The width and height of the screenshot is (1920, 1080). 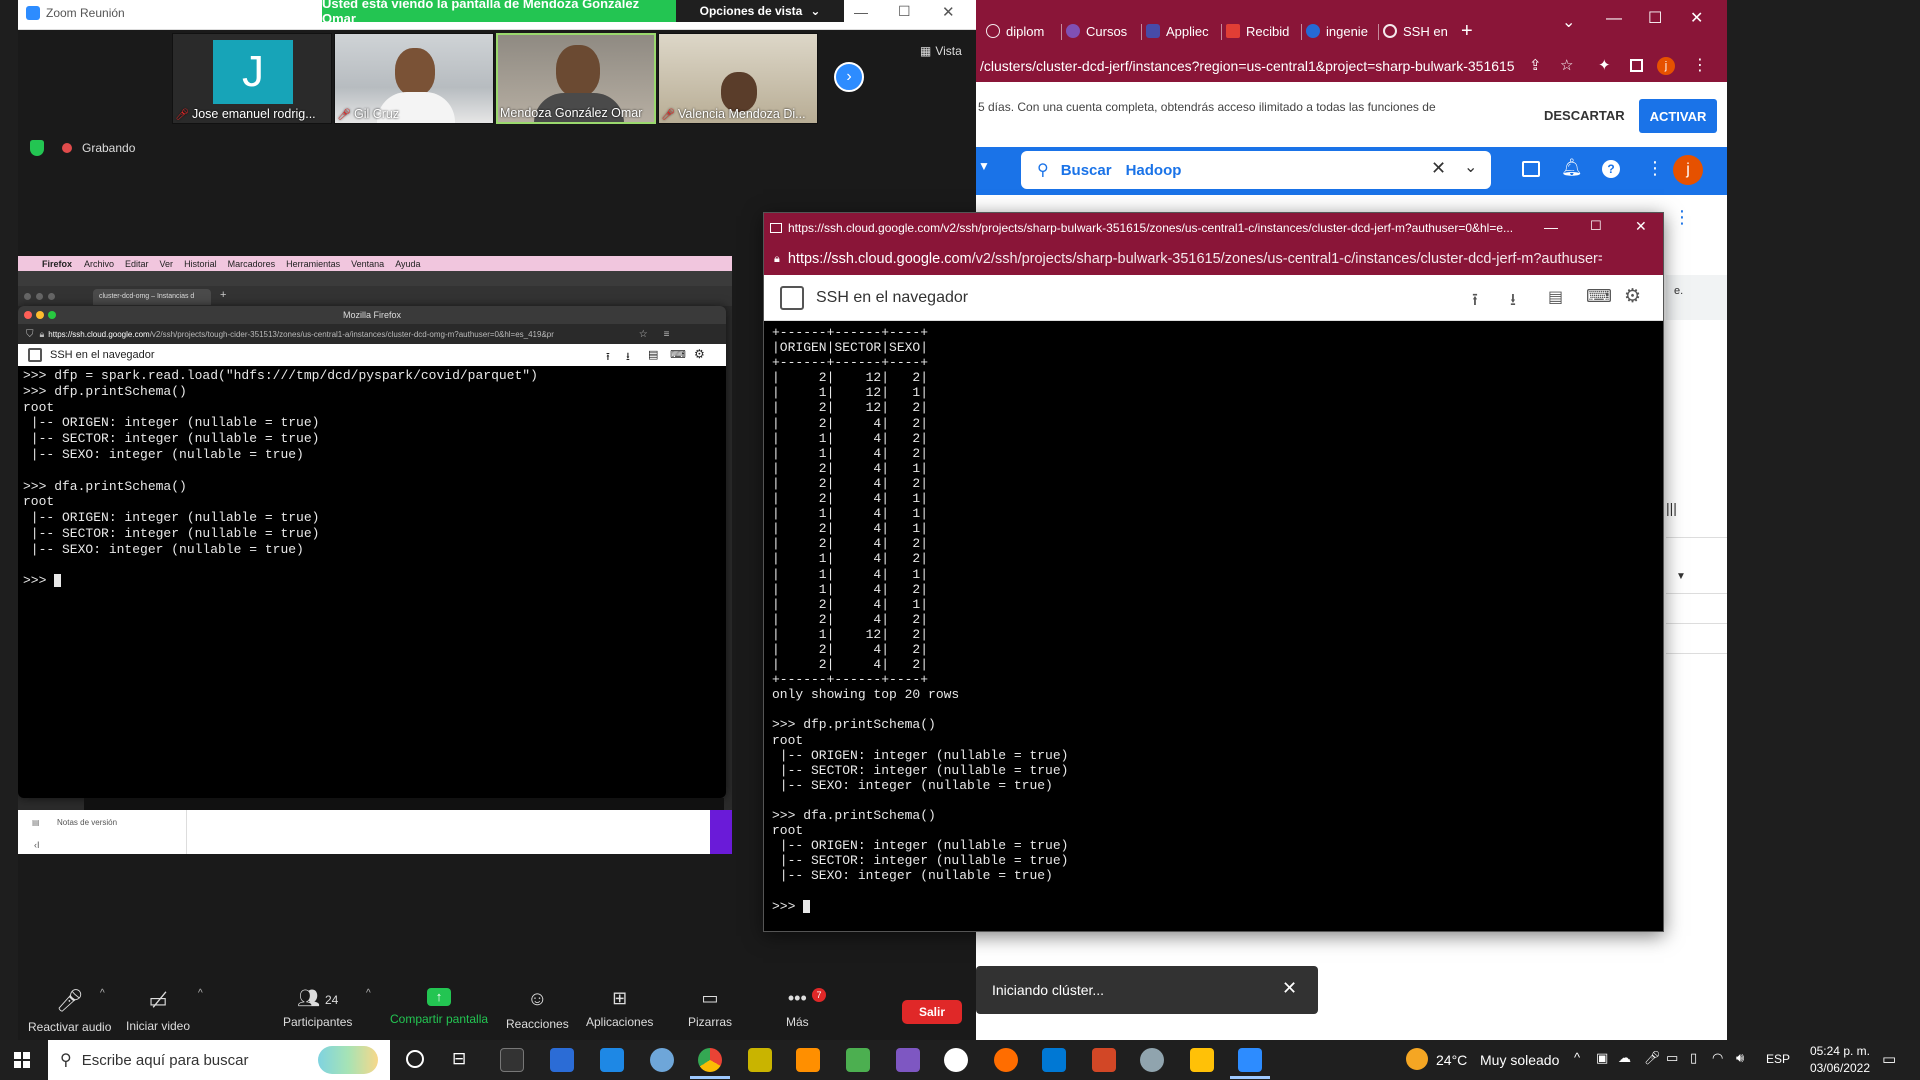 What do you see at coordinates (537, 1009) in the screenshot?
I see `reactions-button: ☺ Reacciones` at bounding box center [537, 1009].